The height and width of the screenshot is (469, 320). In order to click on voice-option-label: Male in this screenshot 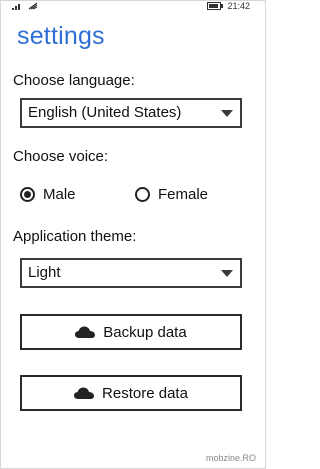, I will do `click(59, 194)`.